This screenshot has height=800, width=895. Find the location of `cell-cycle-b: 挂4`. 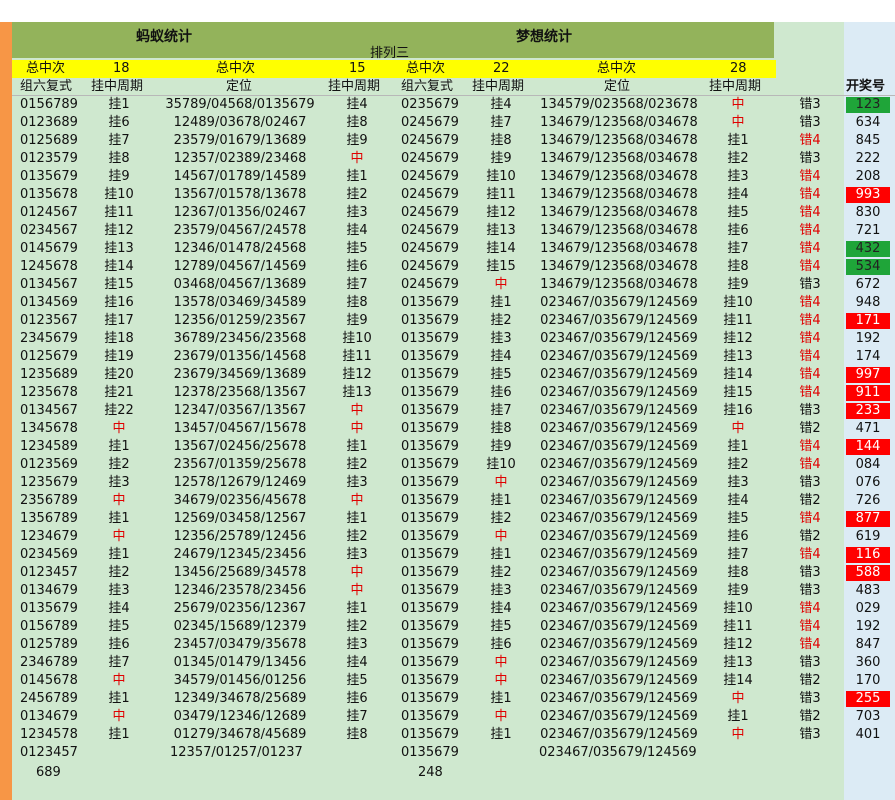

cell-cycle-b: 挂4 is located at coordinates (357, 662).